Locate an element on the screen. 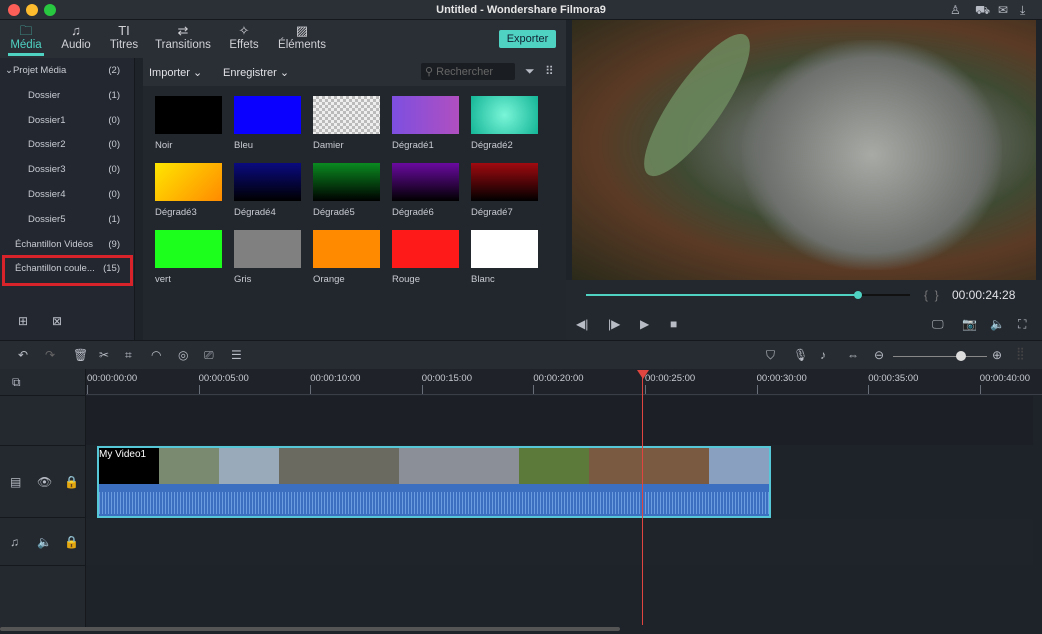 This screenshot has height=634, width=1042. zoom-in-icon: ⊕ is located at coordinates (997, 355).